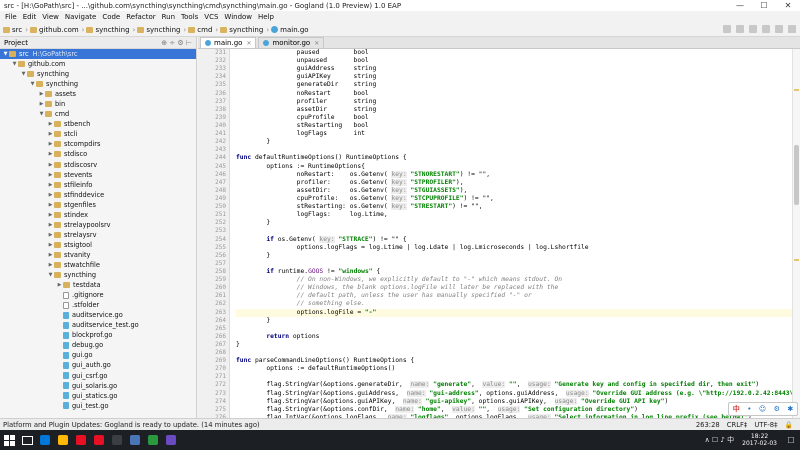 Image resolution: width=800 pixels, height=450 pixels. What do you see at coordinates (753, 29) in the screenshot?
I see `debug-icon` at bounding box center [753, 29].